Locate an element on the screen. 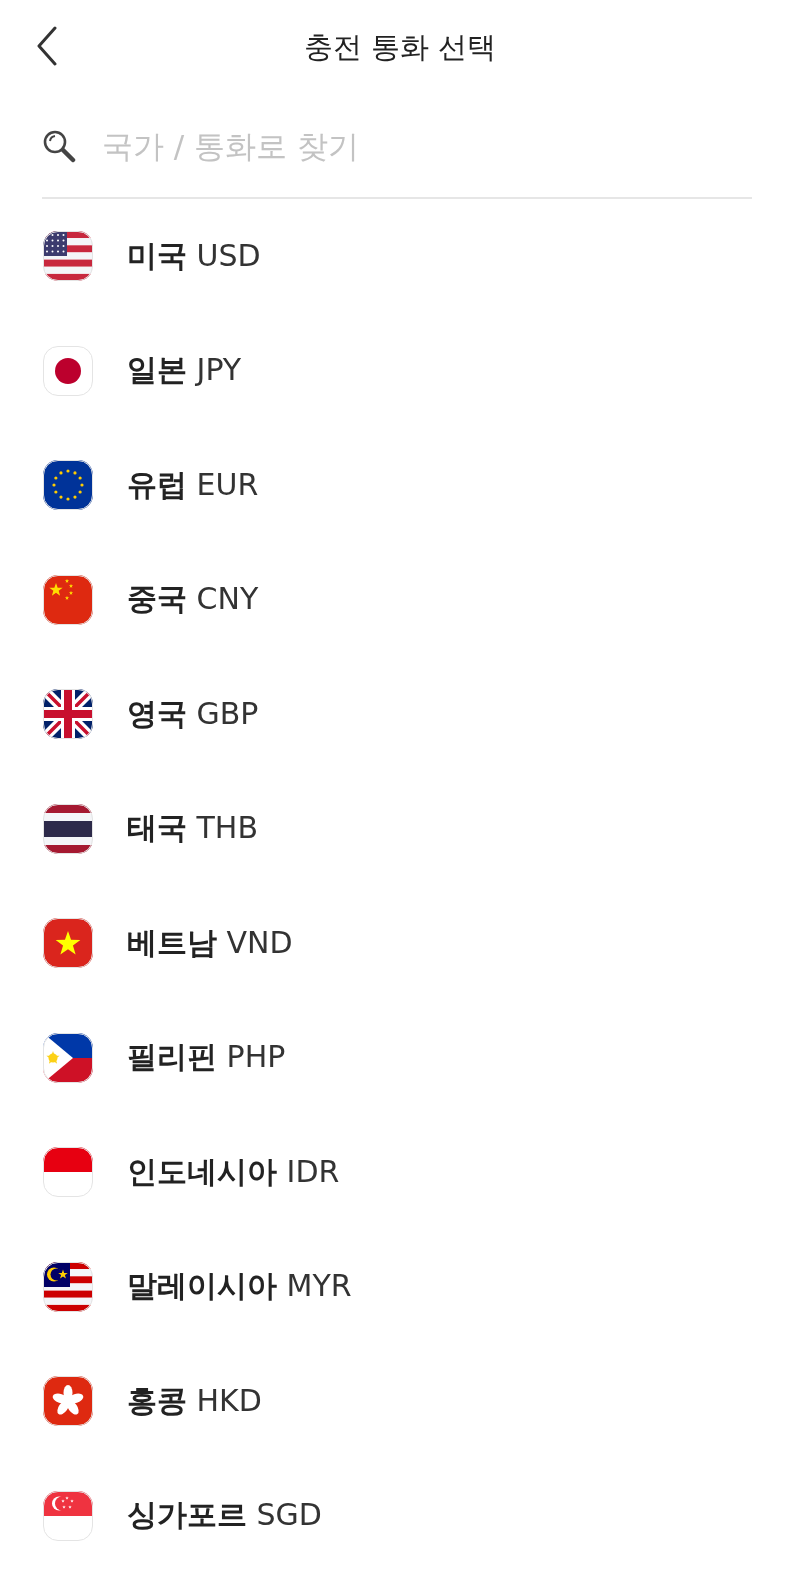 The height and width of the screenshot is (1580, 800). currency-item: 홍콩 HKD is located at coordinates (400, 1401).